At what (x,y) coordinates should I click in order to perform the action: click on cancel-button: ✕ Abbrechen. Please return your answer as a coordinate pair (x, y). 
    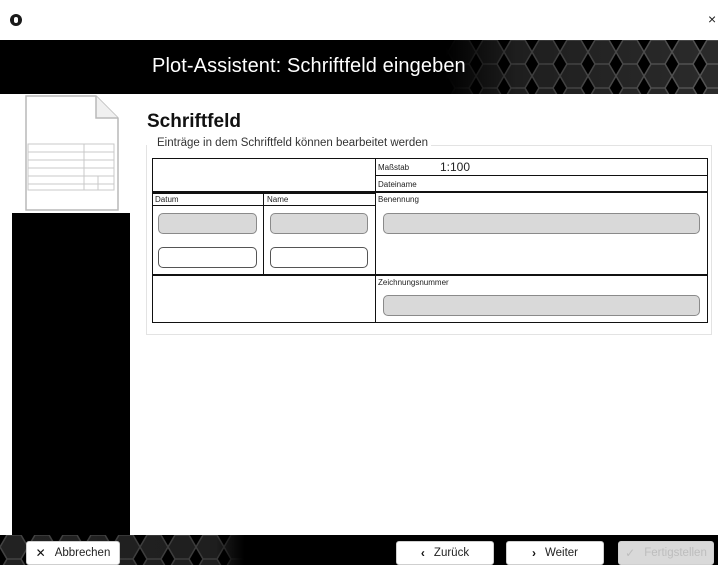
    Looking at the image, I should click on (73, 553).